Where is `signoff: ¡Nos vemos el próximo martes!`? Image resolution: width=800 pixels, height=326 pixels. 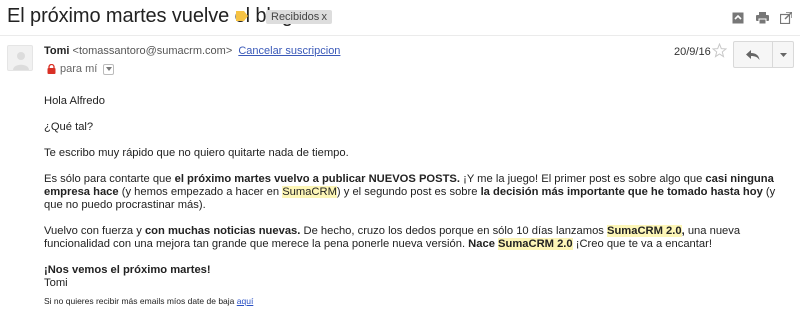
signoff: ¡Nos vemos el próximo martes! is located at coordinates (419, 270).